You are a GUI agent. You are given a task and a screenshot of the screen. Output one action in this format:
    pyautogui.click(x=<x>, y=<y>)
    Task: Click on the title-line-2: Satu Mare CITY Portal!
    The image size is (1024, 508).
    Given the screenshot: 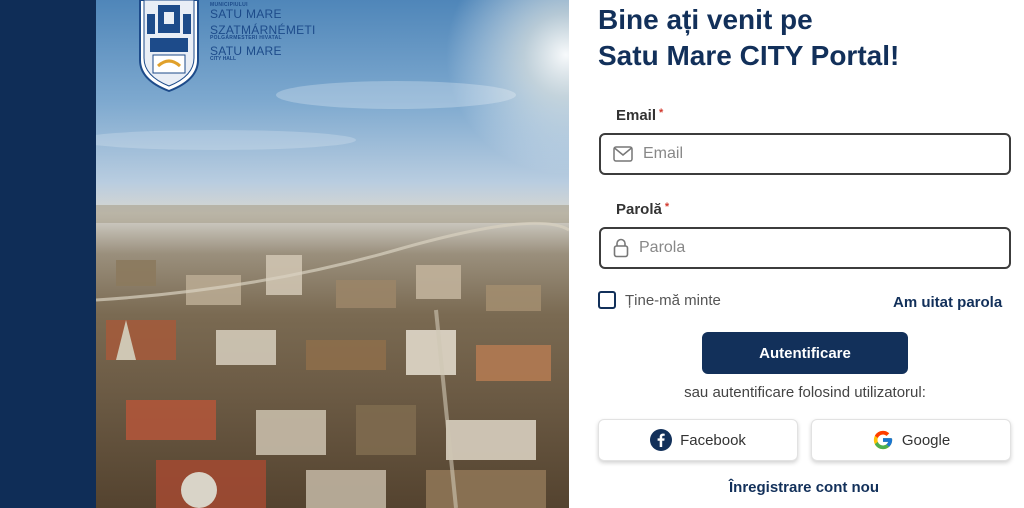 What is the action you would take?
    pyautogui.click(x=749, y=55)
    